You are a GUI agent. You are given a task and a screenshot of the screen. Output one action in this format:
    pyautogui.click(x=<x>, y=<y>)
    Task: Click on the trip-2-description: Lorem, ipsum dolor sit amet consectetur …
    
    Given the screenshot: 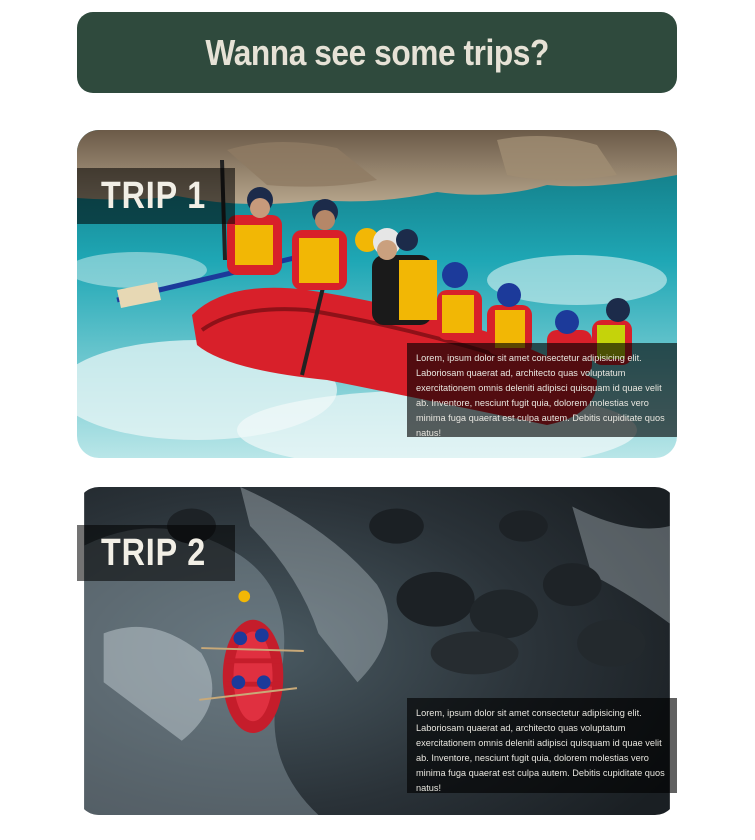 What is the action you would take?
    pyautogui.click(x=542, y=745)
    